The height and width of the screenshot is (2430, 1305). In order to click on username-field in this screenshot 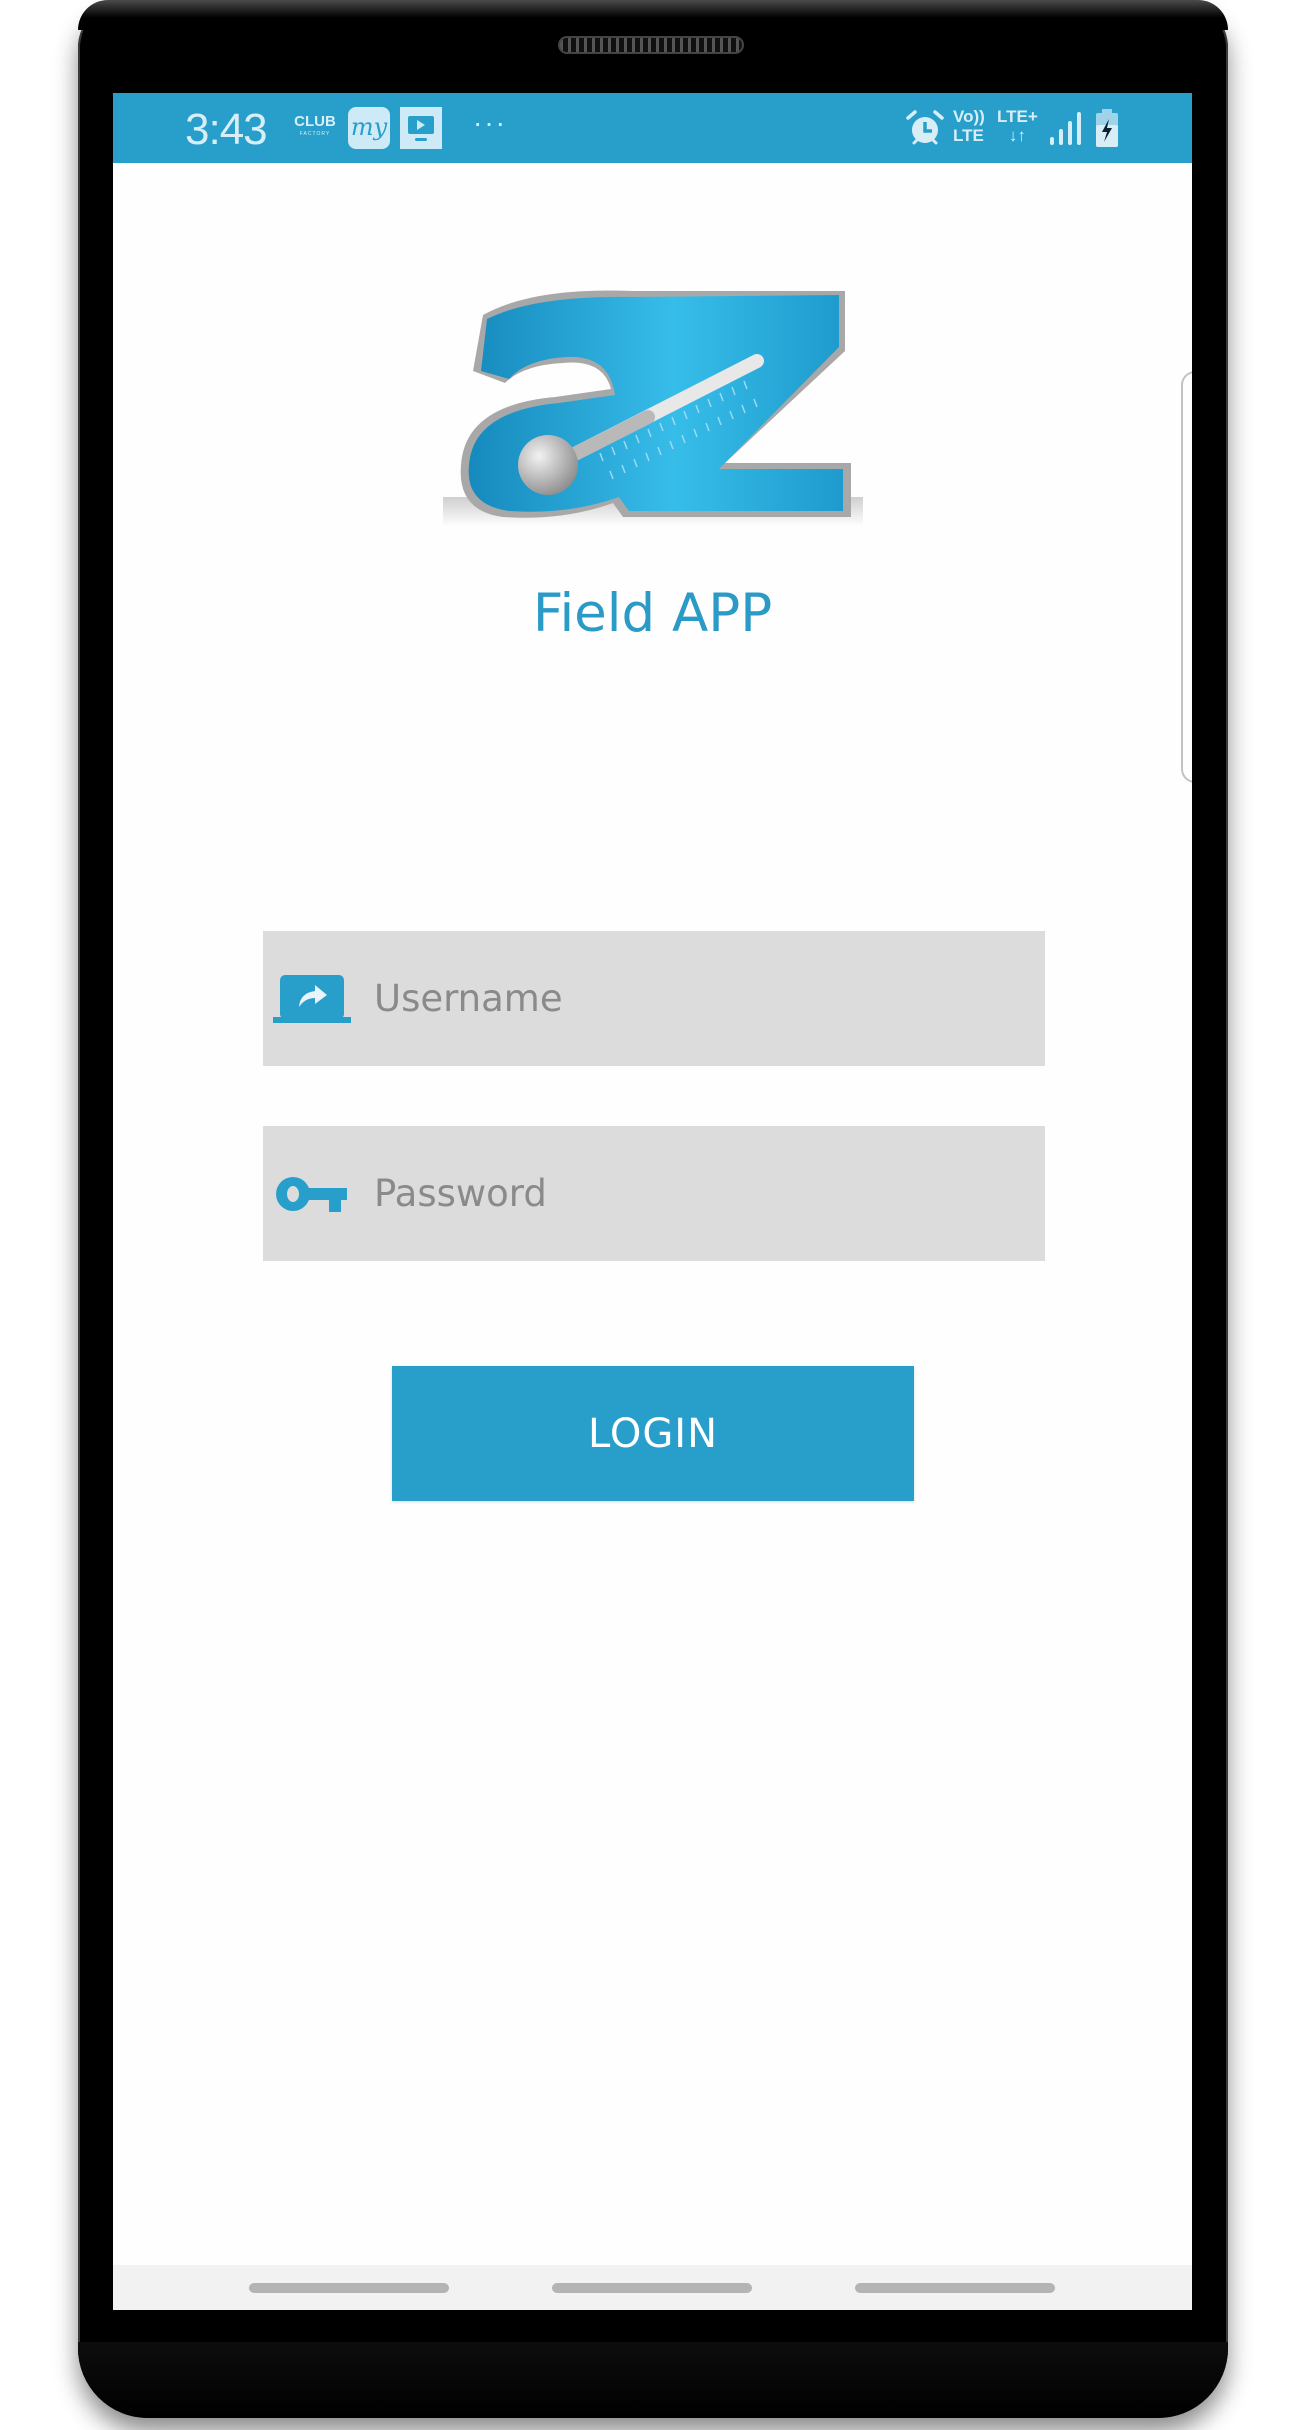, I will do `click(654, 998)`.